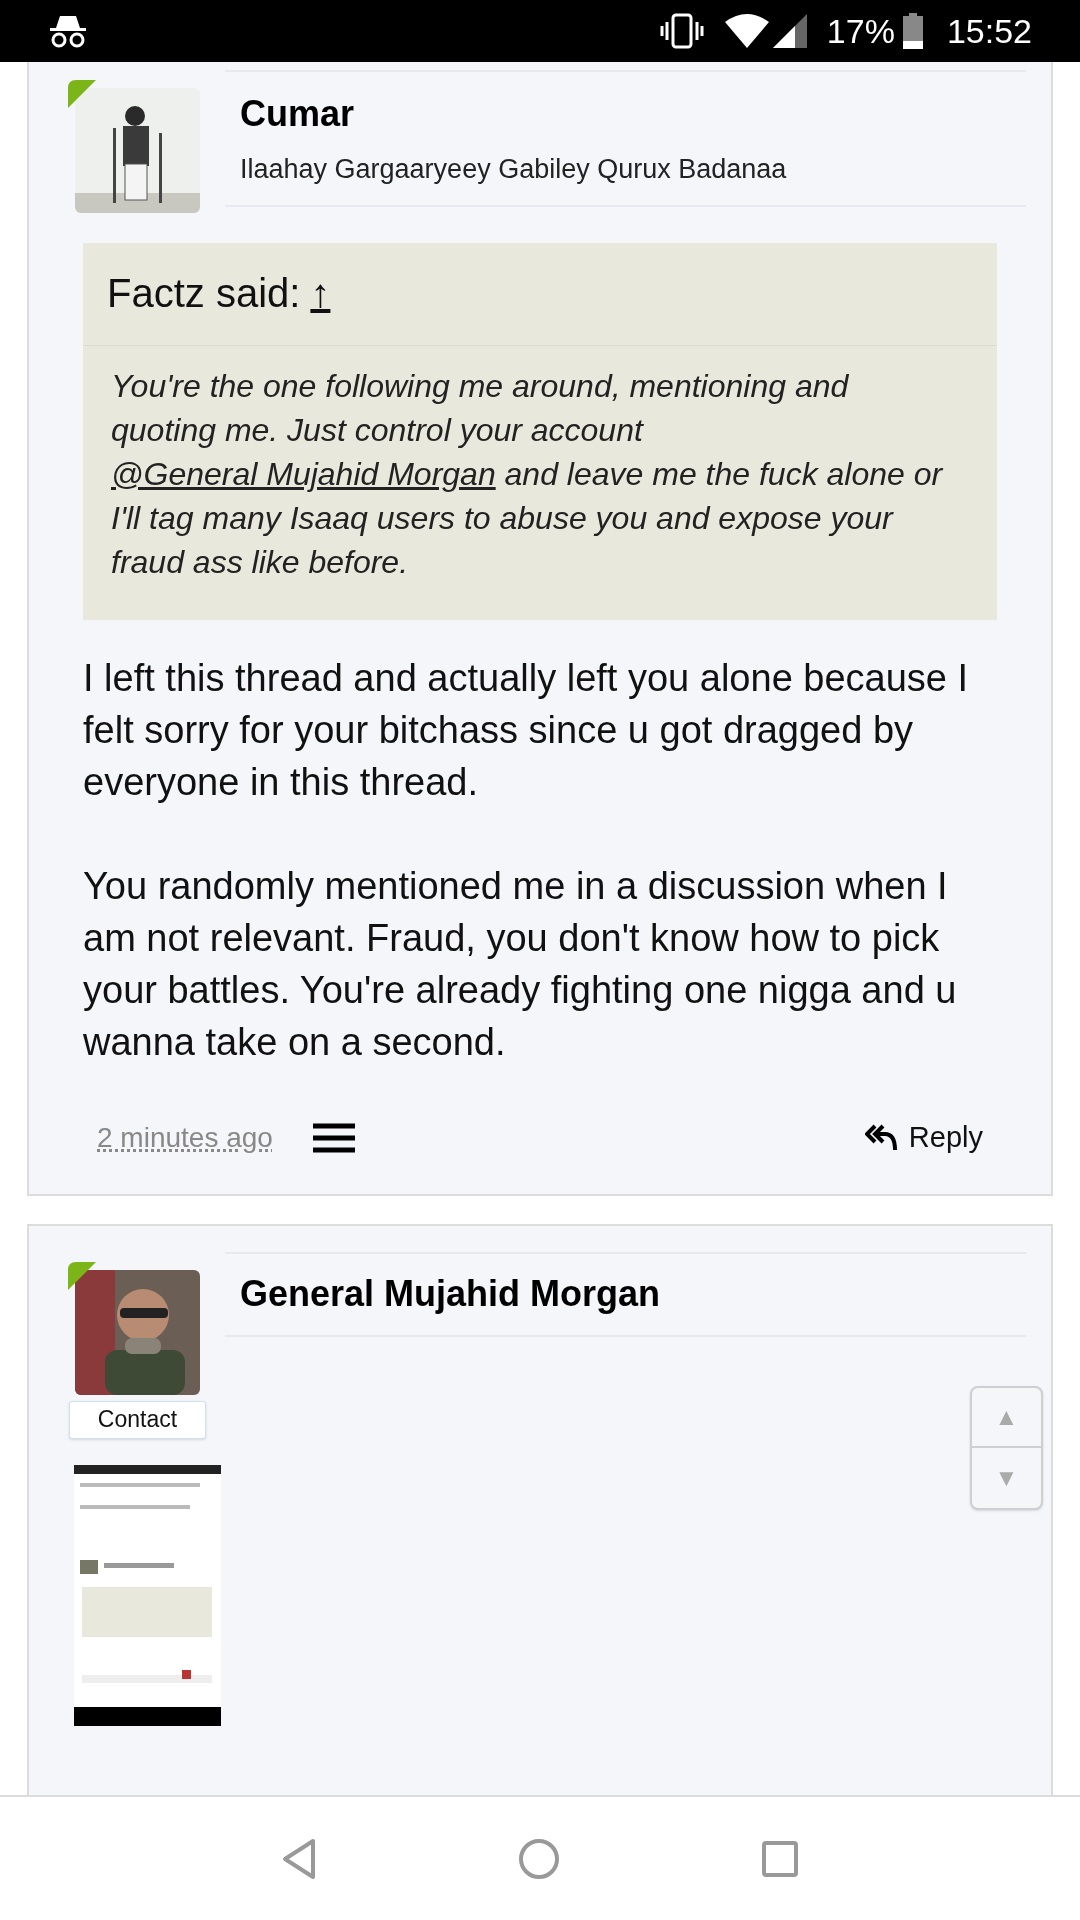 This screenshot has width=1080, height=1920. Describe the element at coordinates (780, 1858) in the screenshot. I see `recents-icon` at that location.